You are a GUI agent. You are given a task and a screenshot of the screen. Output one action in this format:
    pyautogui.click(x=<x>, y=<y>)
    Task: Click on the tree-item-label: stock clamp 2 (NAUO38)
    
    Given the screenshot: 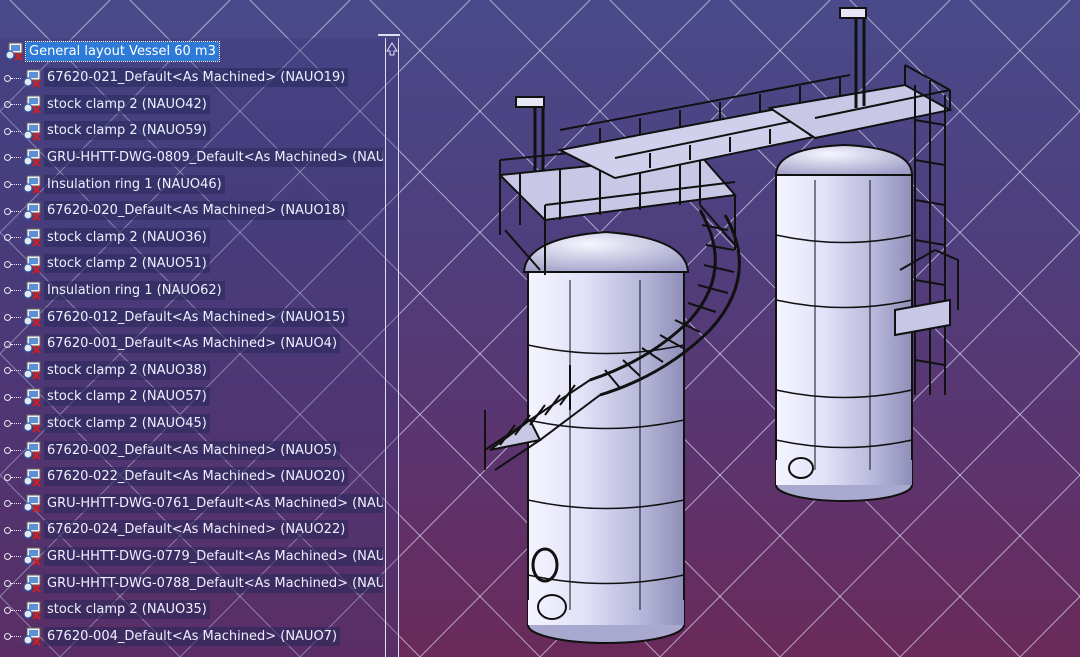 What is the action you would take?
    pyautogui.click(x=127, y=370)
    